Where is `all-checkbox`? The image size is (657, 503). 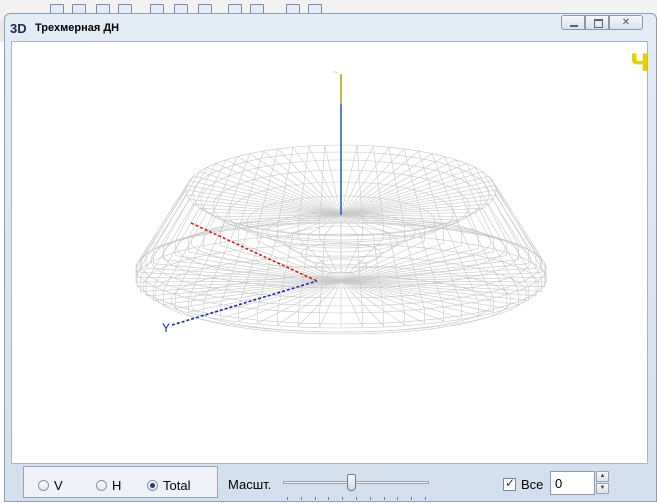 all-checkbox is located at coordinates (509, 483).